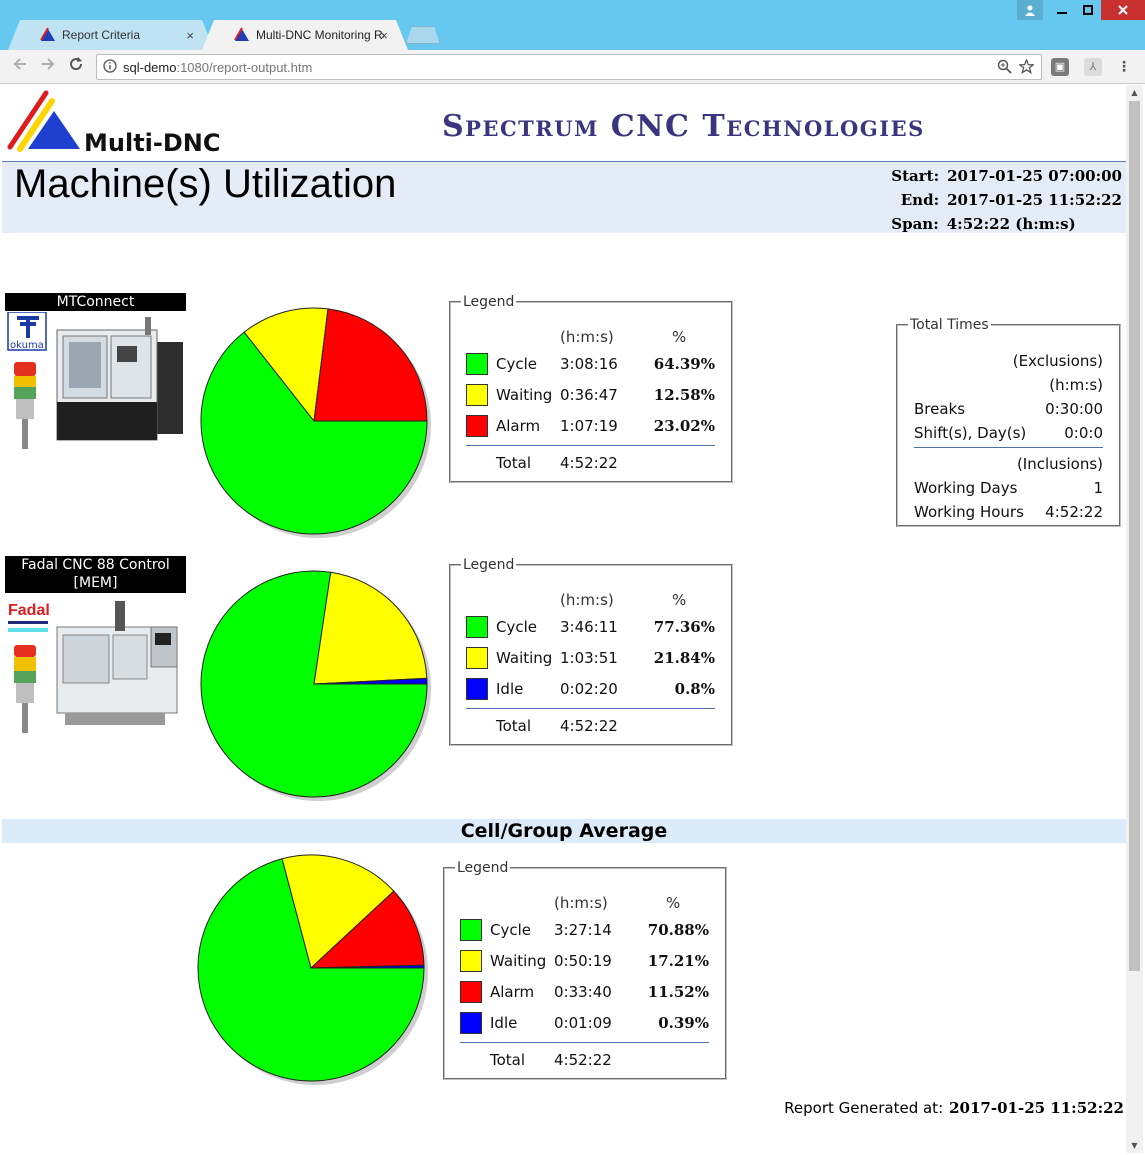 The image size is (1145, 1155). I want to click on state-percent: 12.58%, so click(684, 395).